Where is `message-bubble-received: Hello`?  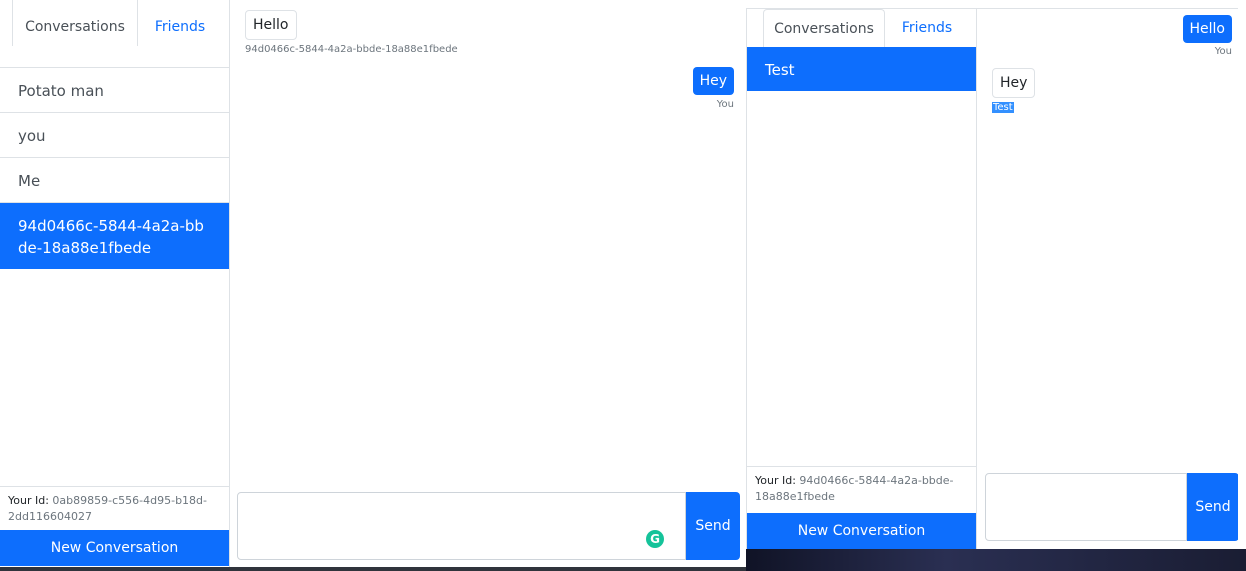
message-bubble-received: Hello is located at coordinates (271, 25).